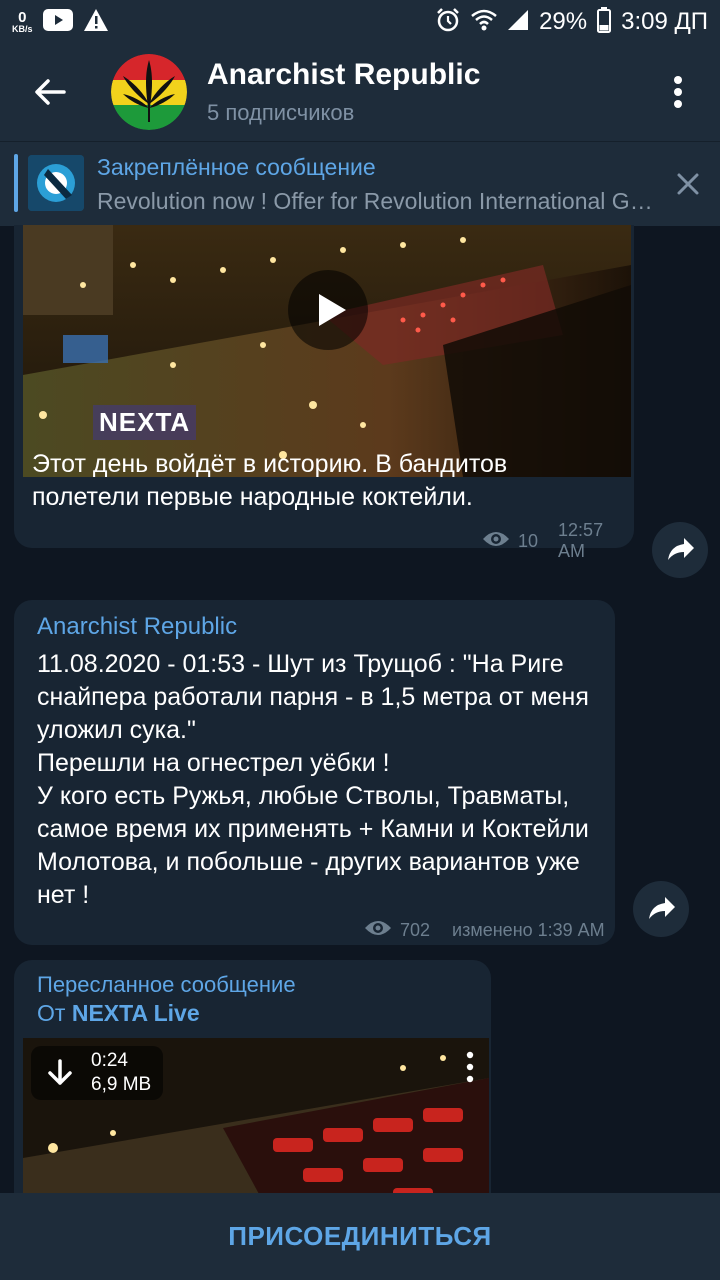 The width and height of the screenshot is (720, 1280). What do you see at coordinates (281, 112) in the screenshot?
I see `subscriber-count: 5 подписчиков` at bounding box center [281, 112].